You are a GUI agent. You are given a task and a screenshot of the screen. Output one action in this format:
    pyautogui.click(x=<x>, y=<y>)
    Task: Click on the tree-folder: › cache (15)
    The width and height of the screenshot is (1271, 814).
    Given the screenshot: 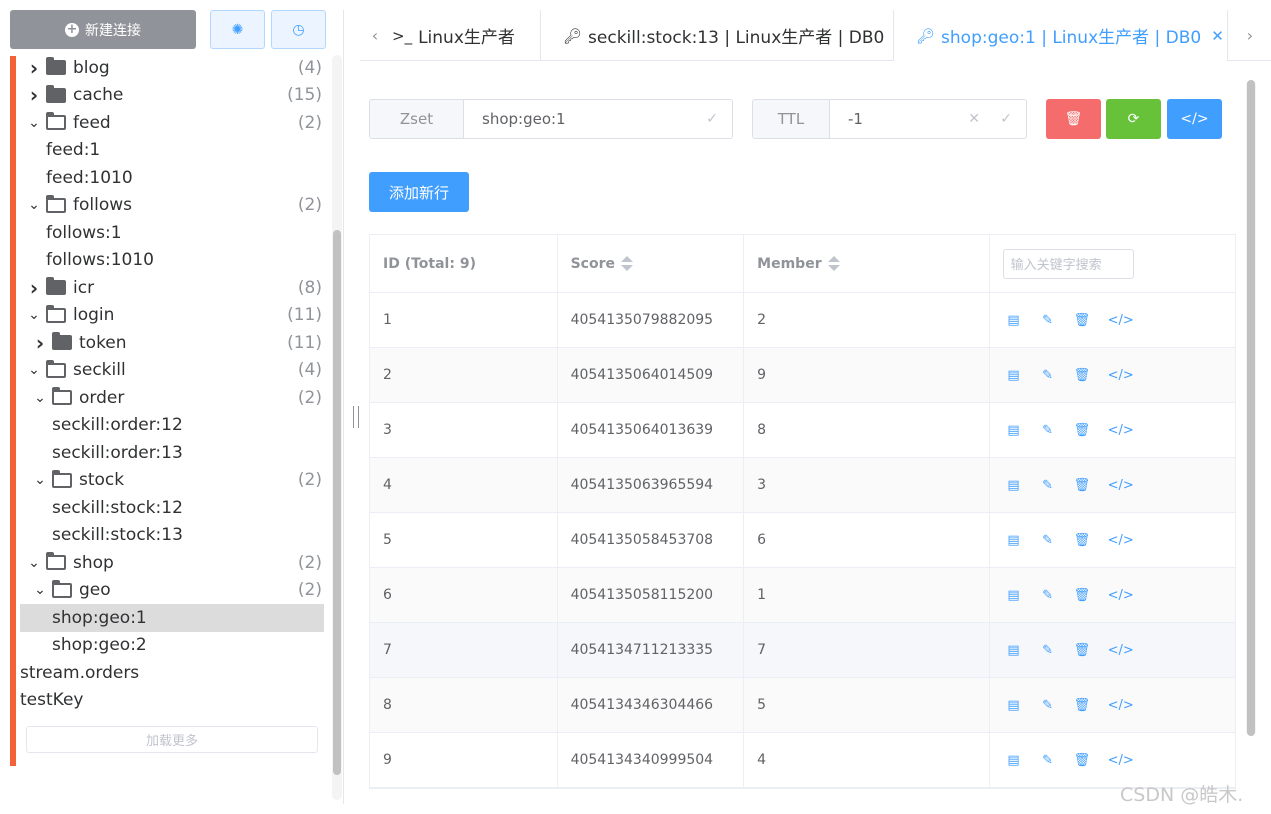 What is the action you would take?
    pyautogui.click(x=172, y=96)
    